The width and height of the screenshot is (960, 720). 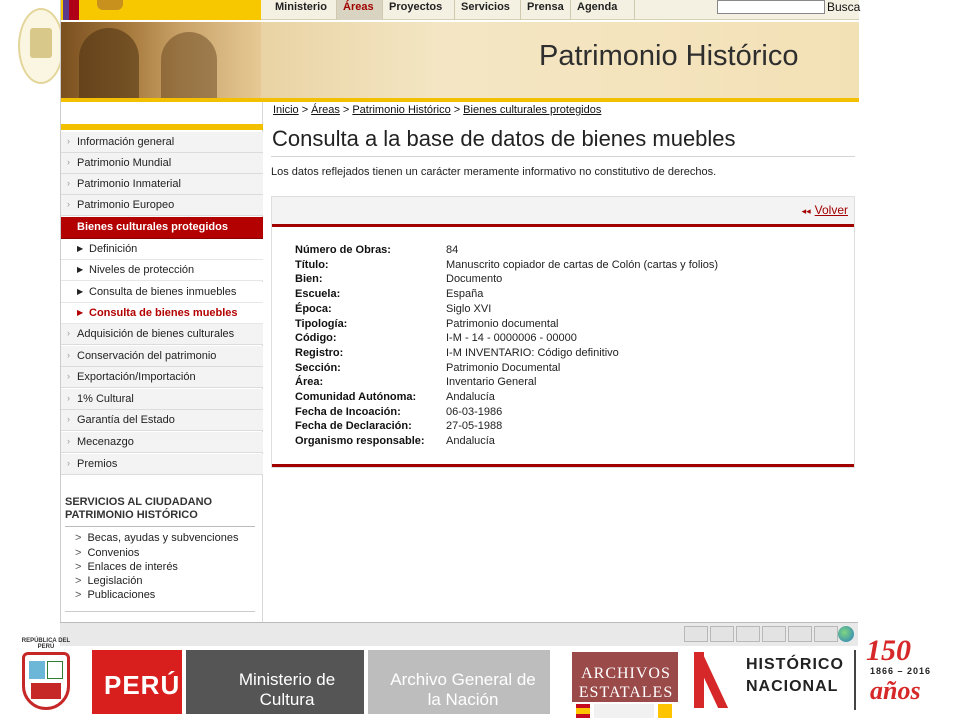 What do you see at coordinates (771, 7) in the screenshot?
I see `search-input` at bounding box center [771, 7].